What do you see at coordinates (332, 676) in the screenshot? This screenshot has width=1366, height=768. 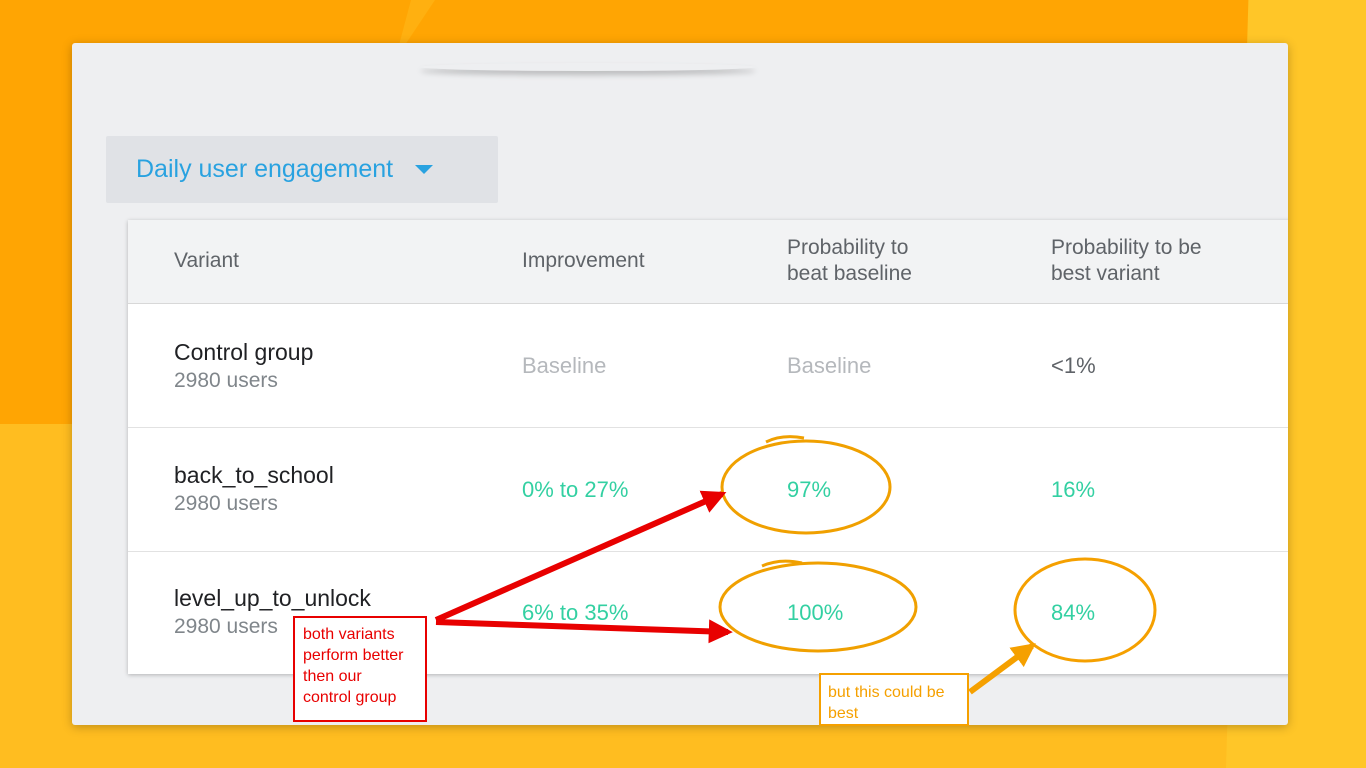 I see `note-line: then our` at bounding box center [332, 676].